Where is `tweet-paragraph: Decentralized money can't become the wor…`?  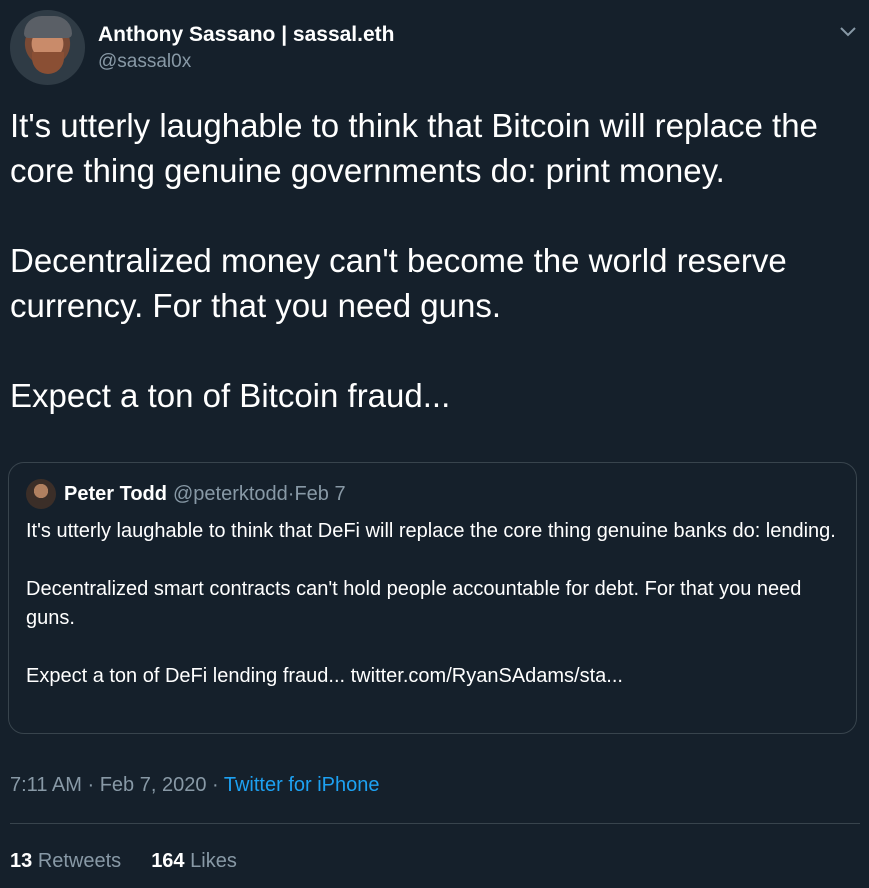 tweet-paragraph: Decentralized money can't become the wor… is located at coordinates (398, 283).